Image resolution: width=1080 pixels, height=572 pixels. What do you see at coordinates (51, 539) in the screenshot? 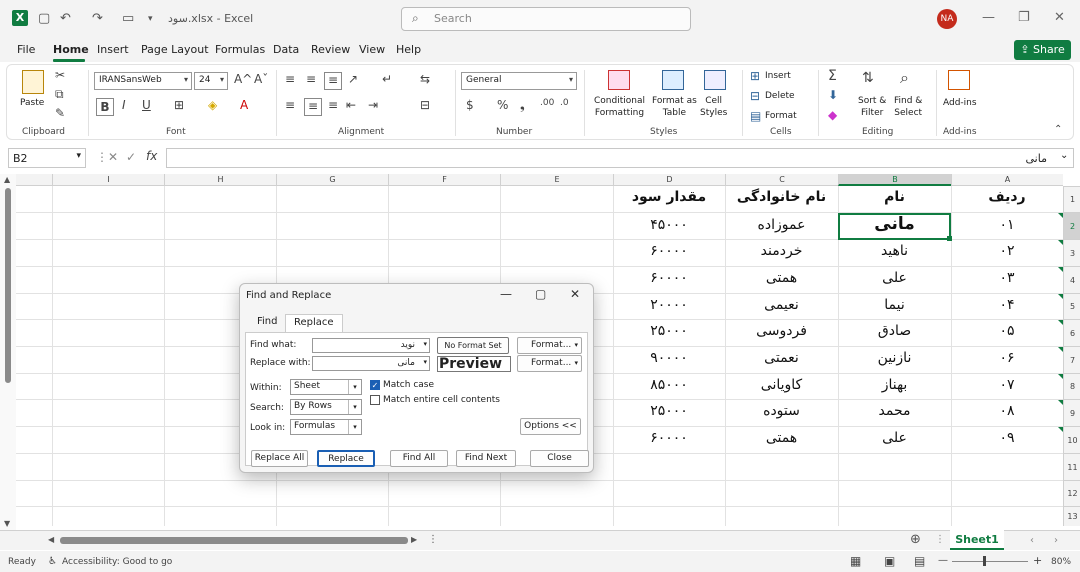
I see `scroll-left-icon: ◀` at bounding box center [51, 539].